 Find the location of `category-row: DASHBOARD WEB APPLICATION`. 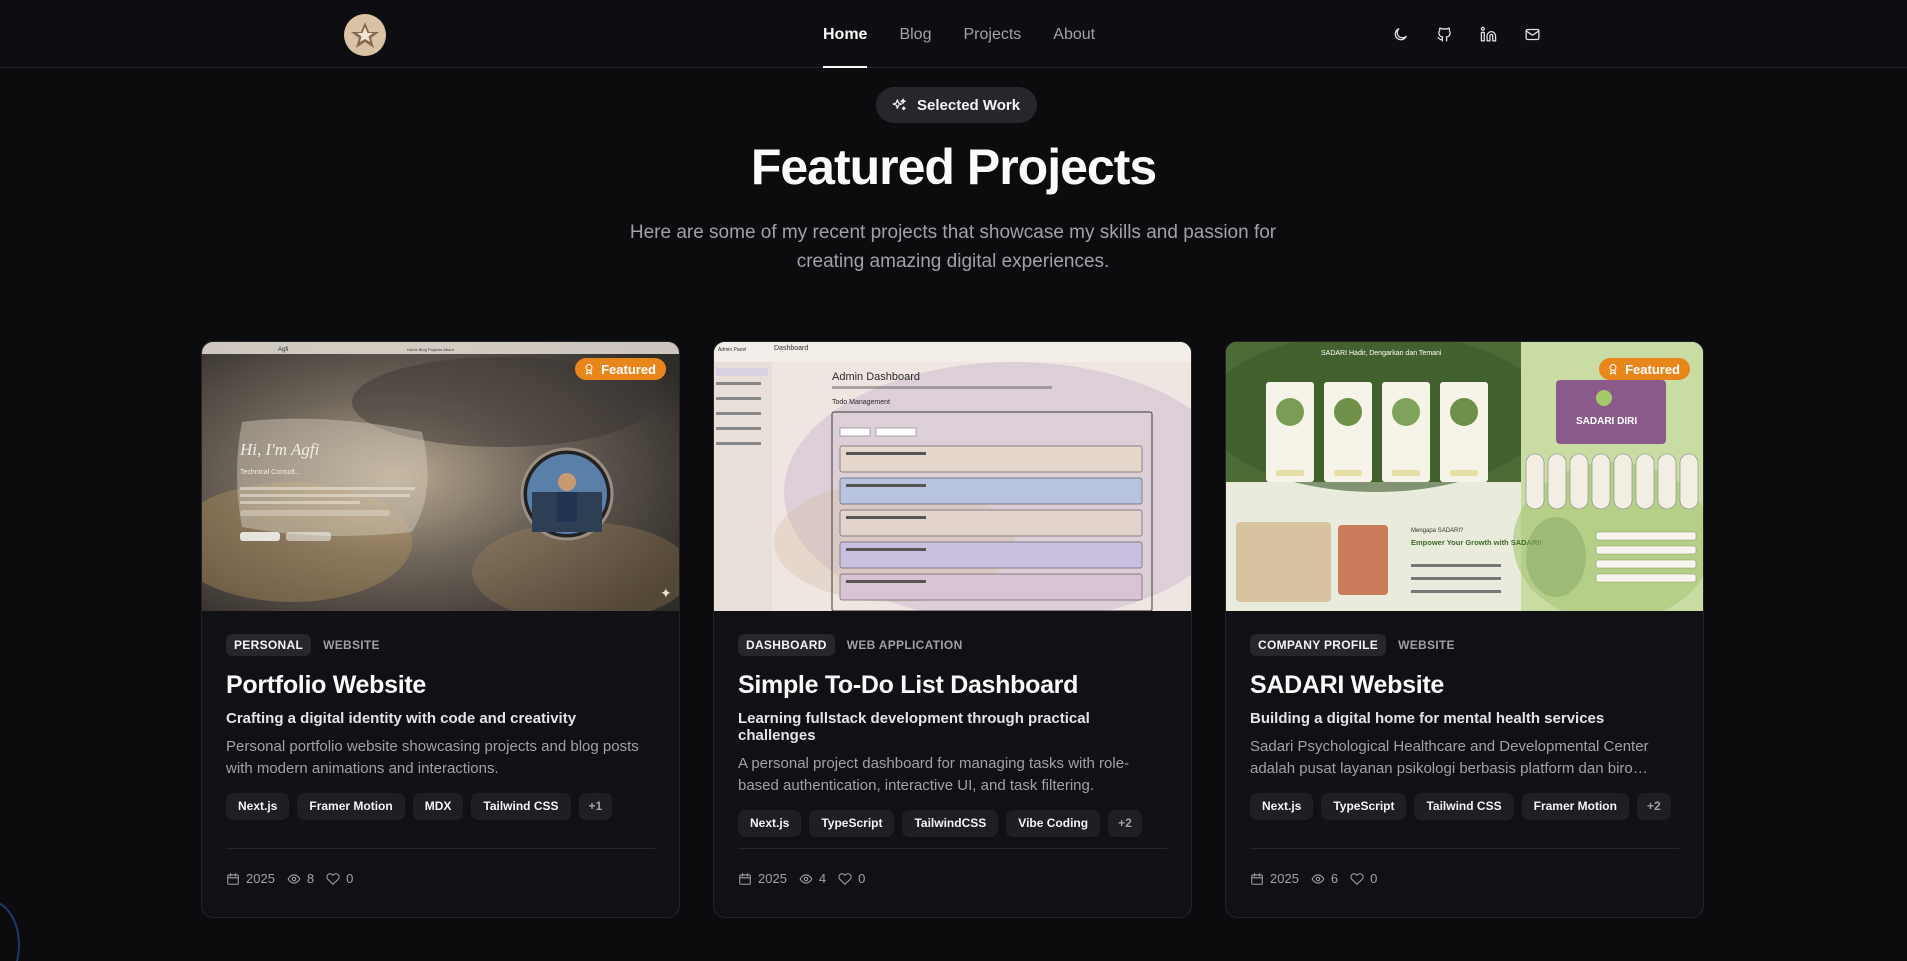

category-row: DASHBOARD WEB APPLICATION is located at coordinates (952, 645).